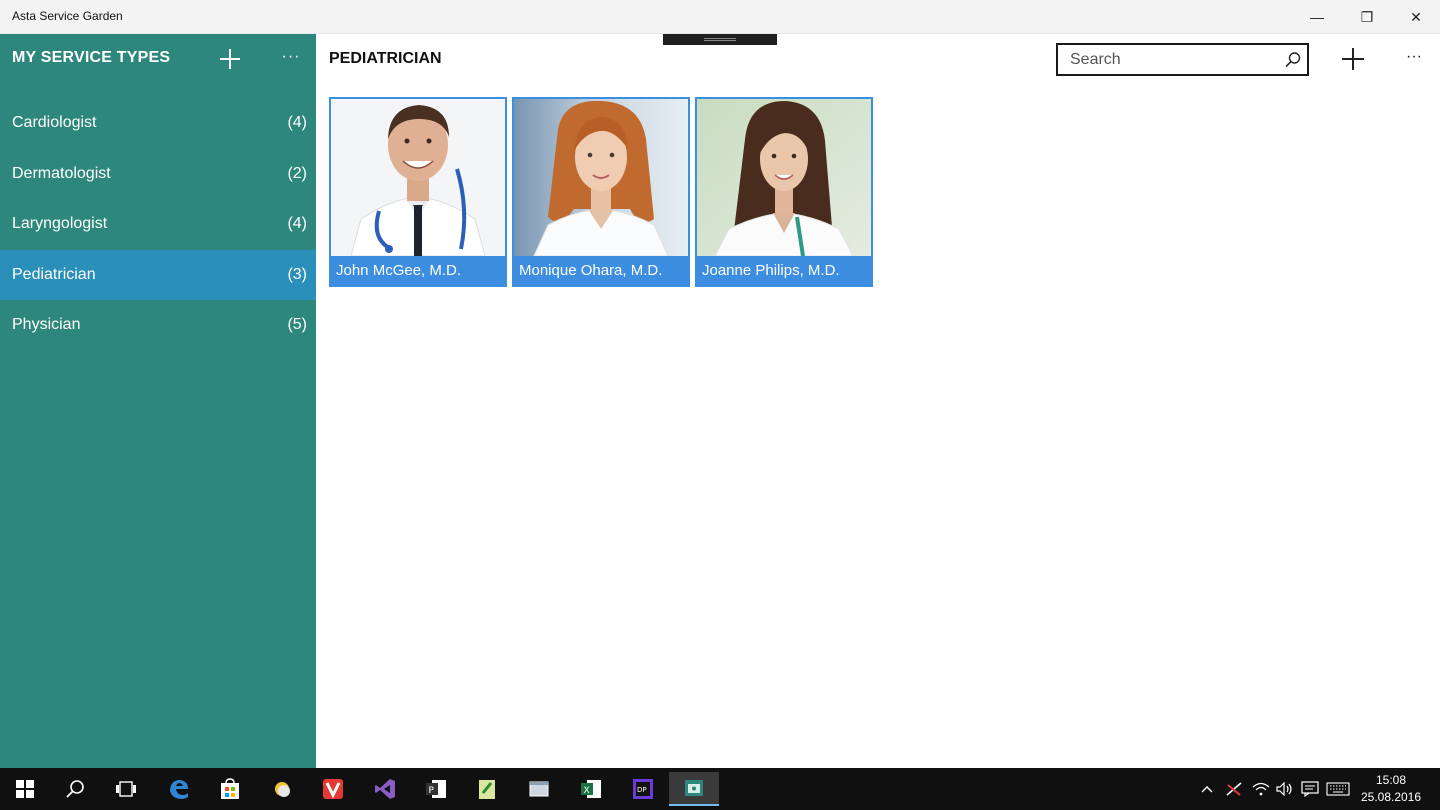  I want to click on taskbar: P X DP 15:08 25.08.2016, so click(720, 789).